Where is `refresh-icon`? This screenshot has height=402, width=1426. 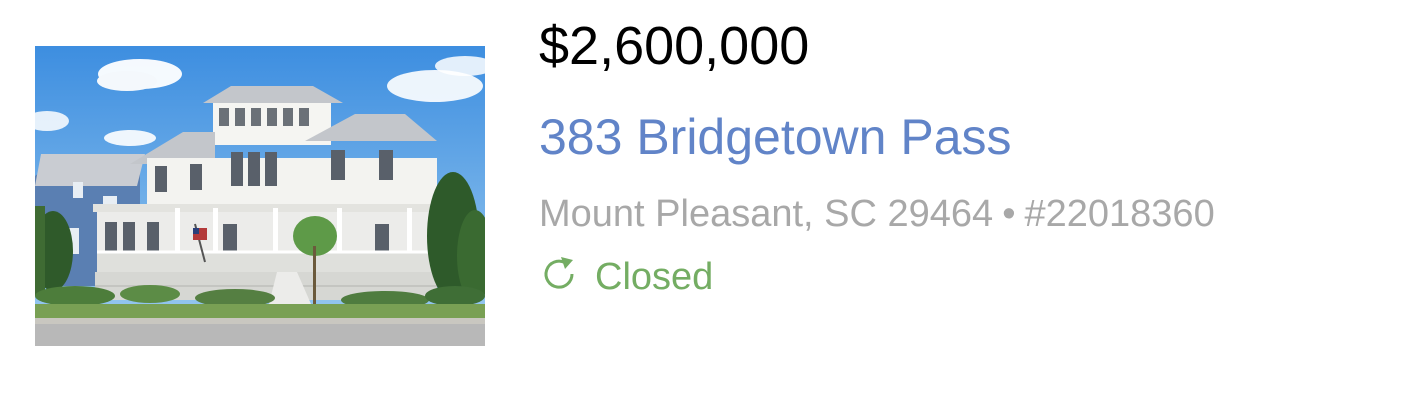
refresh-icon is located at coordinates (559, 274).